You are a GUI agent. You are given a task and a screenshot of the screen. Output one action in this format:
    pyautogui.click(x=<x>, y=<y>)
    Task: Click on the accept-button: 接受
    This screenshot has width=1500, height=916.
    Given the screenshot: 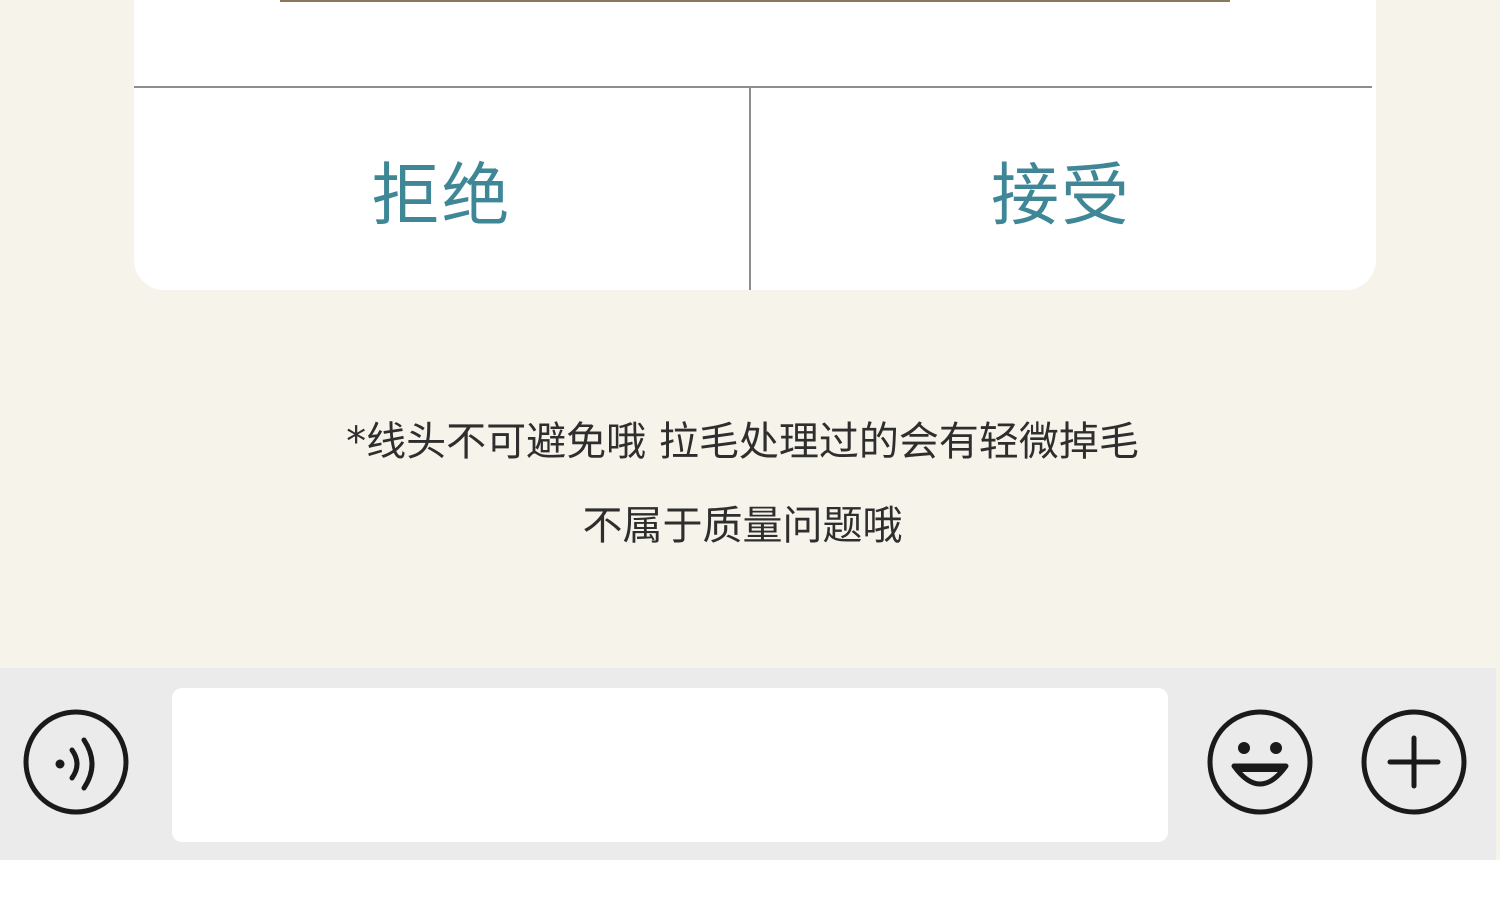 What is the action you would take?
    pyautogui.click(x=1061, y=189)
    